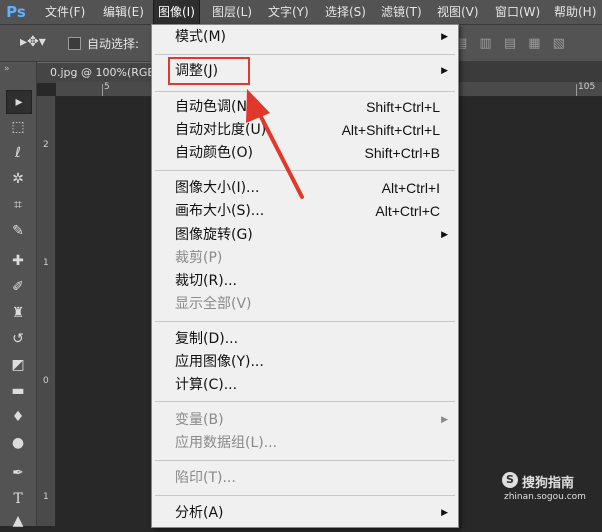 Image resolution: width=602 pixels, height=532 pixels. What do you see at coordinates (74, 43) in the screenshot?
I see `auto-select-checkbox` at bounding box center [74, 43].